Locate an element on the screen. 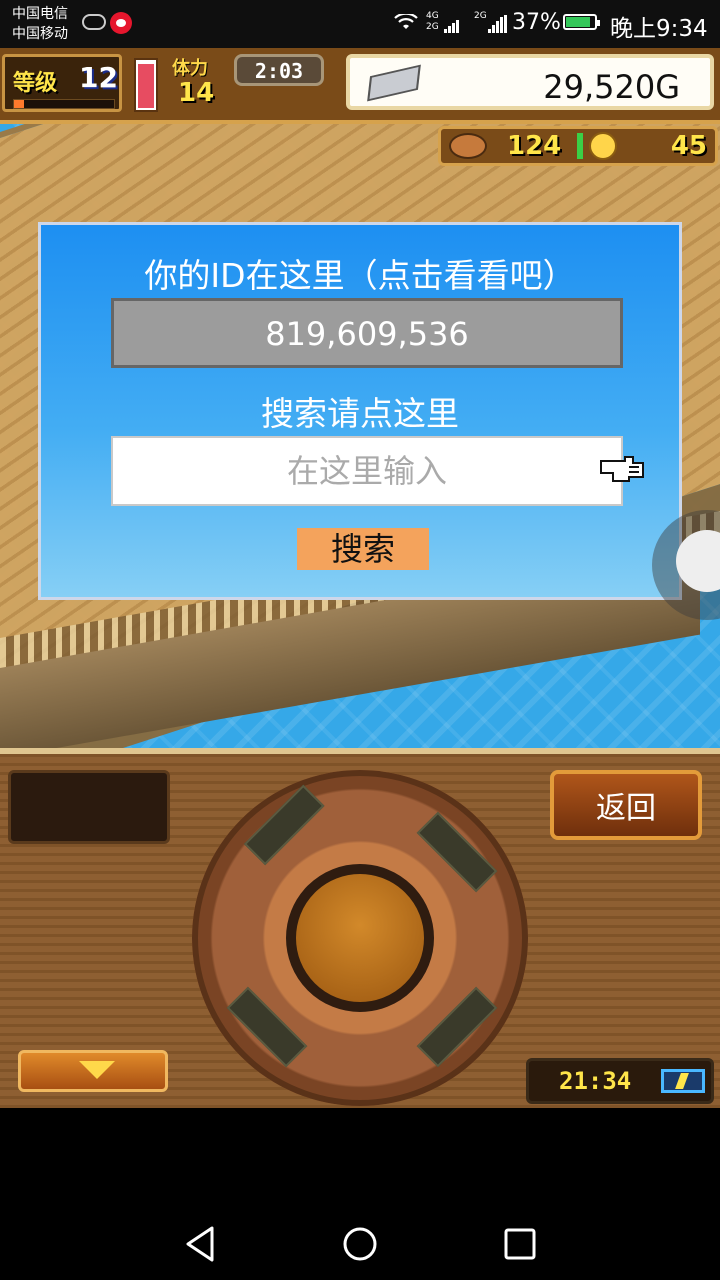 This screenshot has width=720, height=1280. player-id-value: 819,609,536 is located at coordinates (367, 334).